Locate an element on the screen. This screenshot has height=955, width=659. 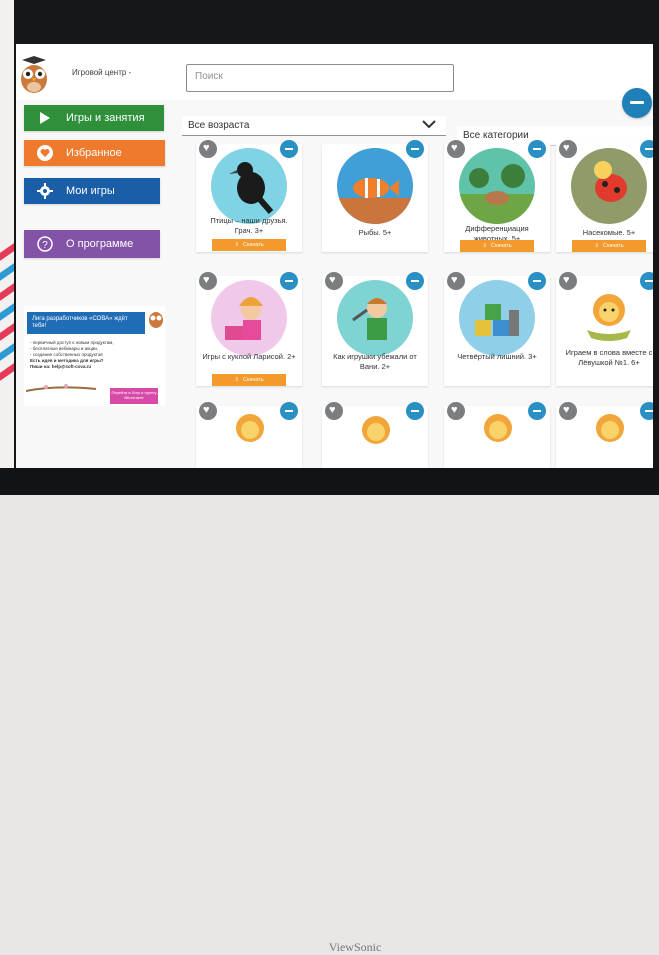
play-icon is located at coordinates (45, 118).